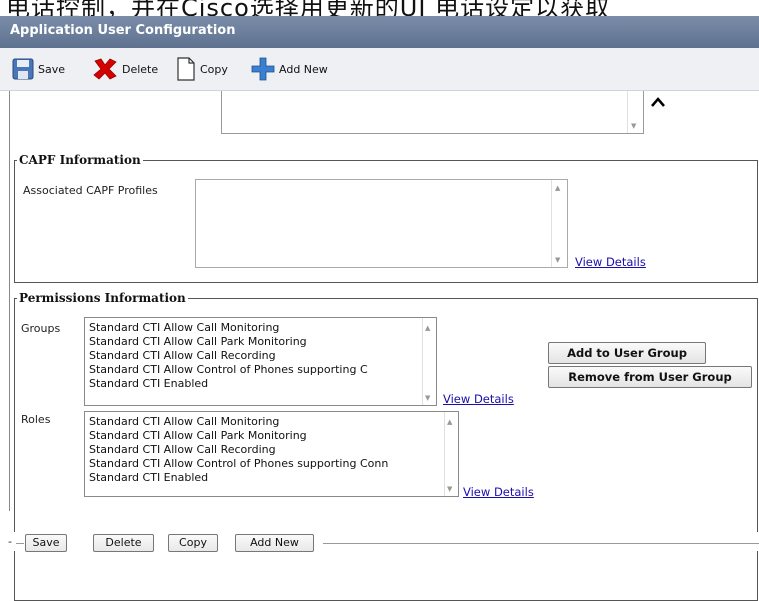 The height and width of the screenshot is (601, 759). I want to click on bottom-delete-button: Delete, so click(123, 543).